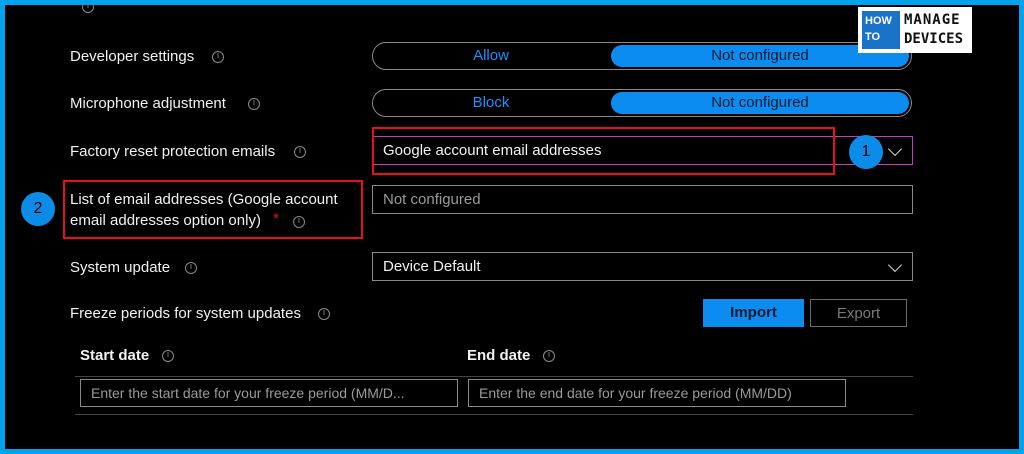 The image size is (1024, 454). Describe the element at coordinates (115, 355) in the screenshot. I see `start-date-header: Start date` at that location.